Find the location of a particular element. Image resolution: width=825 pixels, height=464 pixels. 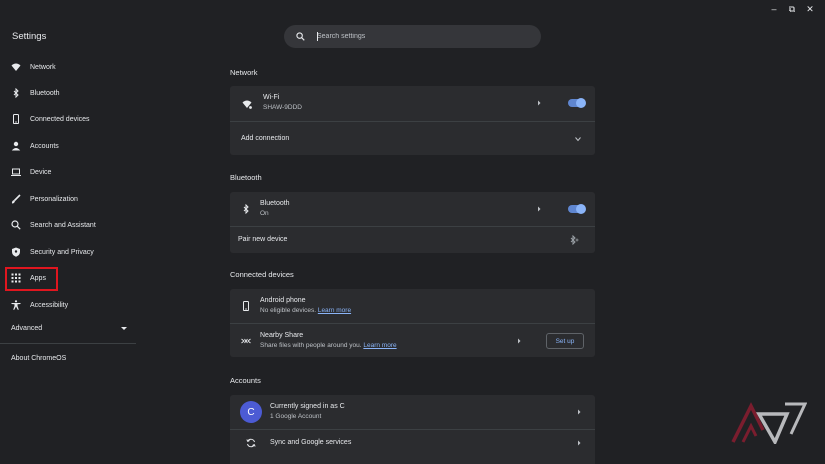

close-icon: ✕ is located at coordinates (810, 9).